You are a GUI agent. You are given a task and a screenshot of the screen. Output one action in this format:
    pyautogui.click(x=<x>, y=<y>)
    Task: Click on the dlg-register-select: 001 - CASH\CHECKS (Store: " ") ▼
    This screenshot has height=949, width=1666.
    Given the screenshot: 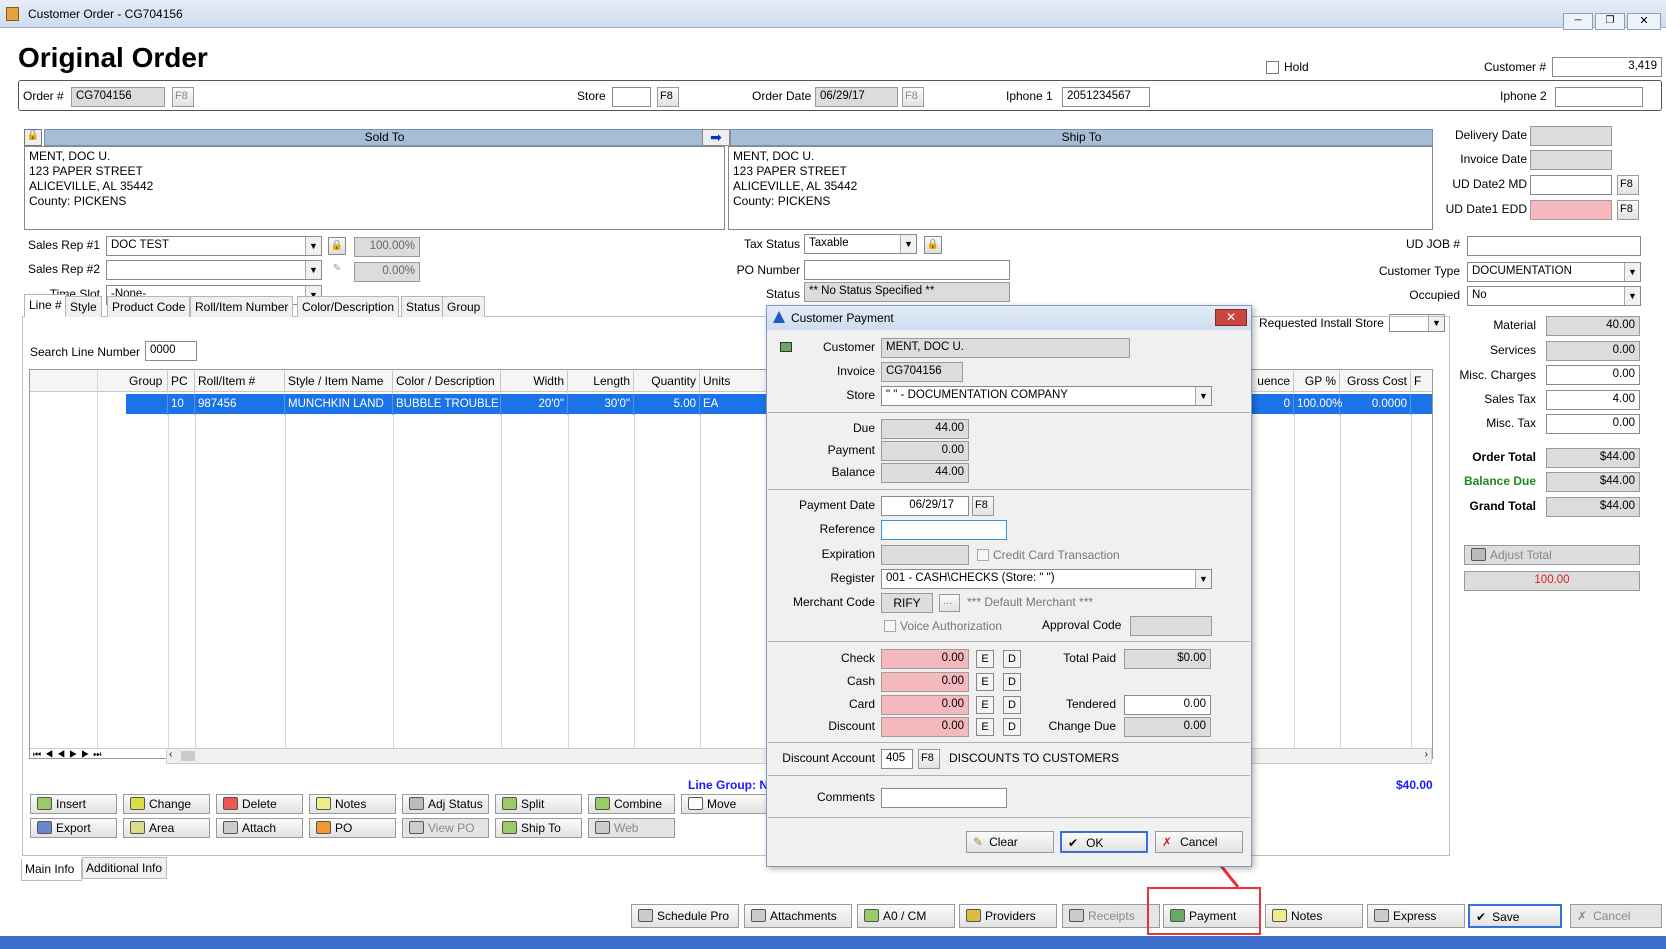 What is the action you would take?
    pyautogui.click(x=1046, y=579)
    